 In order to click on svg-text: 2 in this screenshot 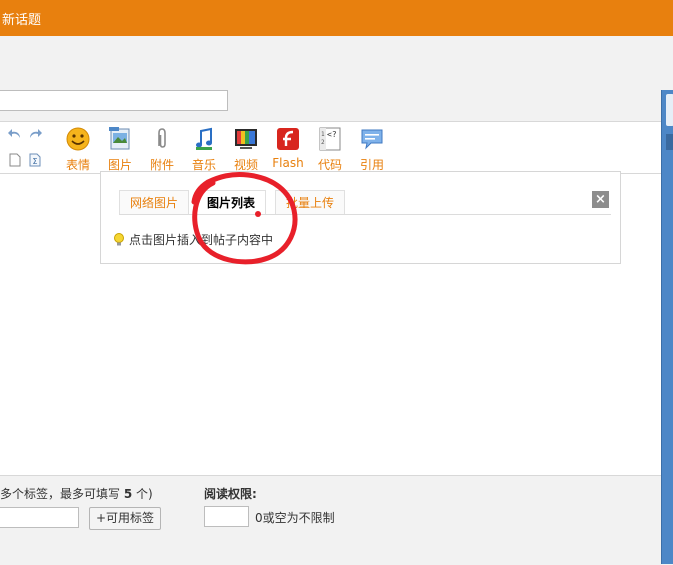, I will do `click(323, 142)`.